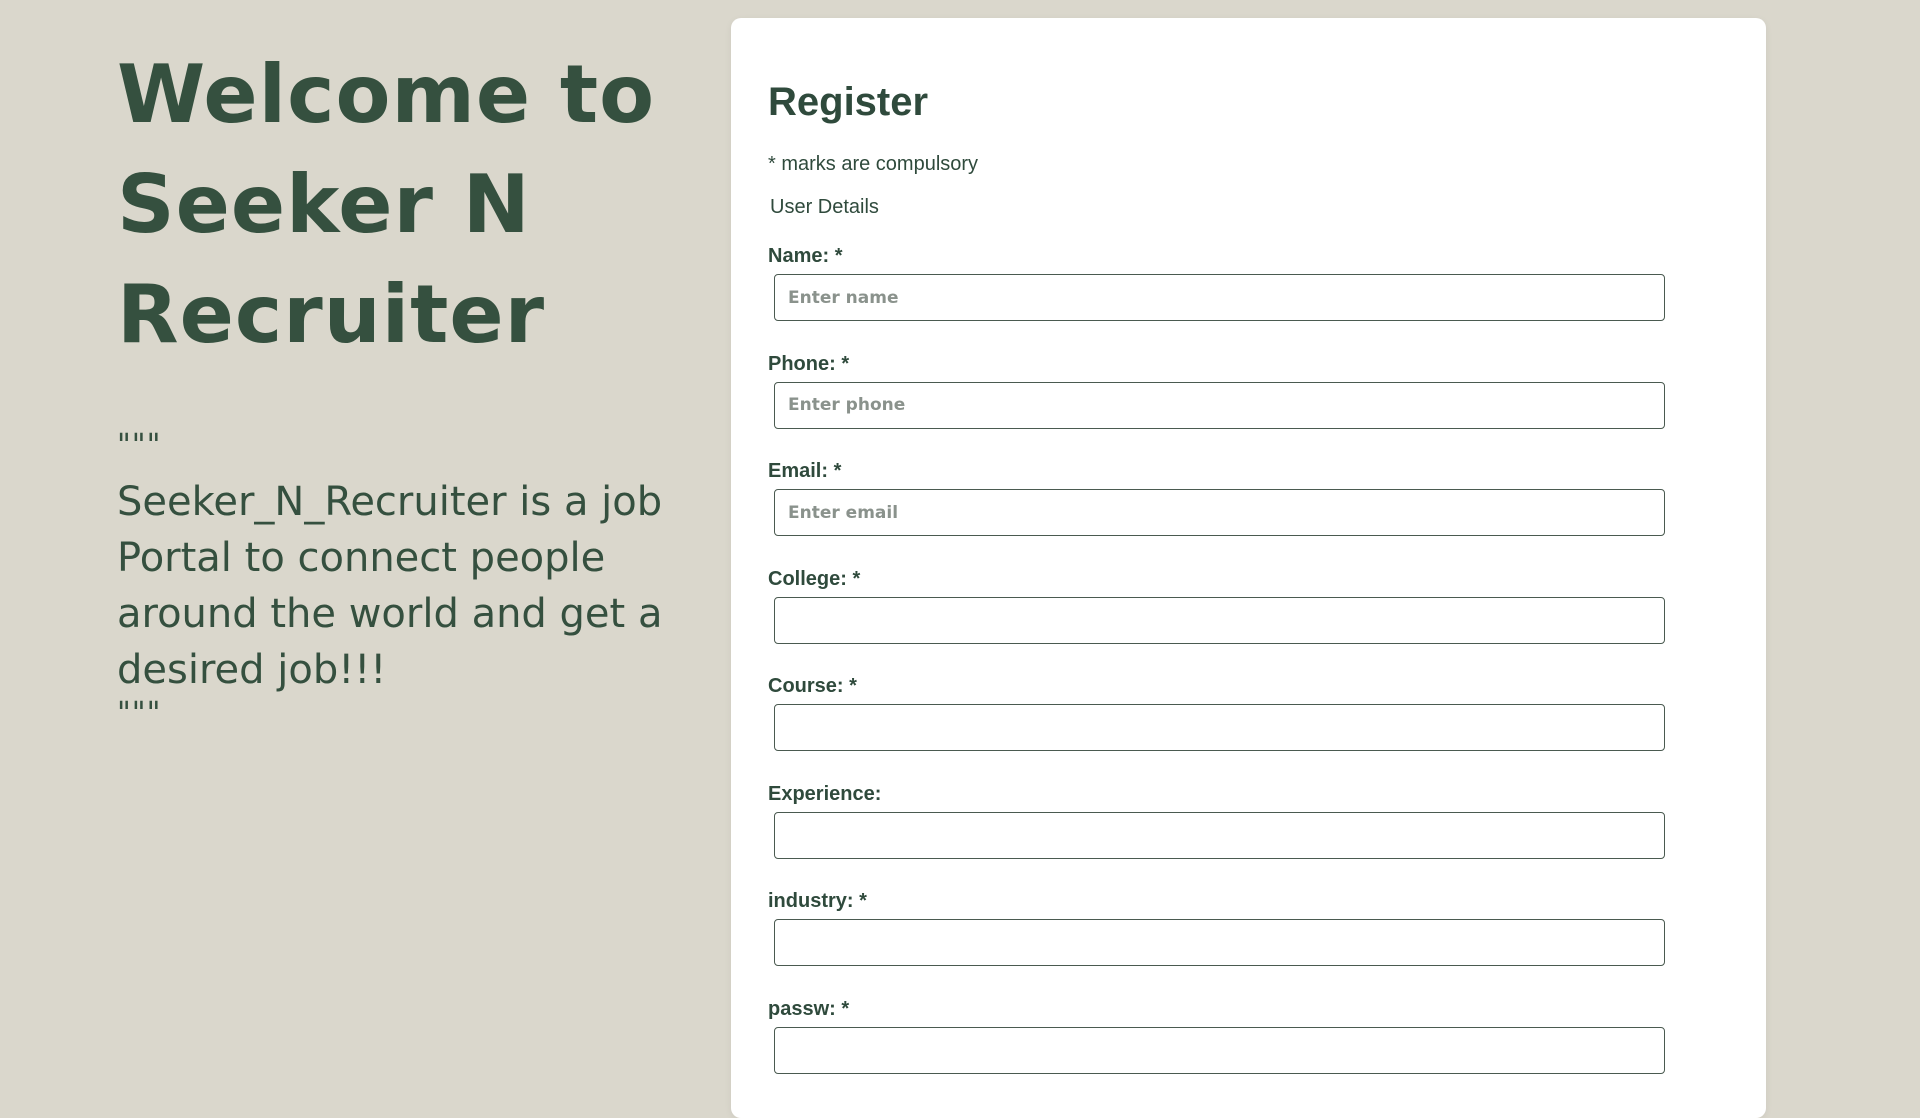 This screenshot has width=1920, height=1118. Describe the element at coordinates (873, 164) in the screenshot. I see `compulsory-note: * marks are compulsory` at that location.